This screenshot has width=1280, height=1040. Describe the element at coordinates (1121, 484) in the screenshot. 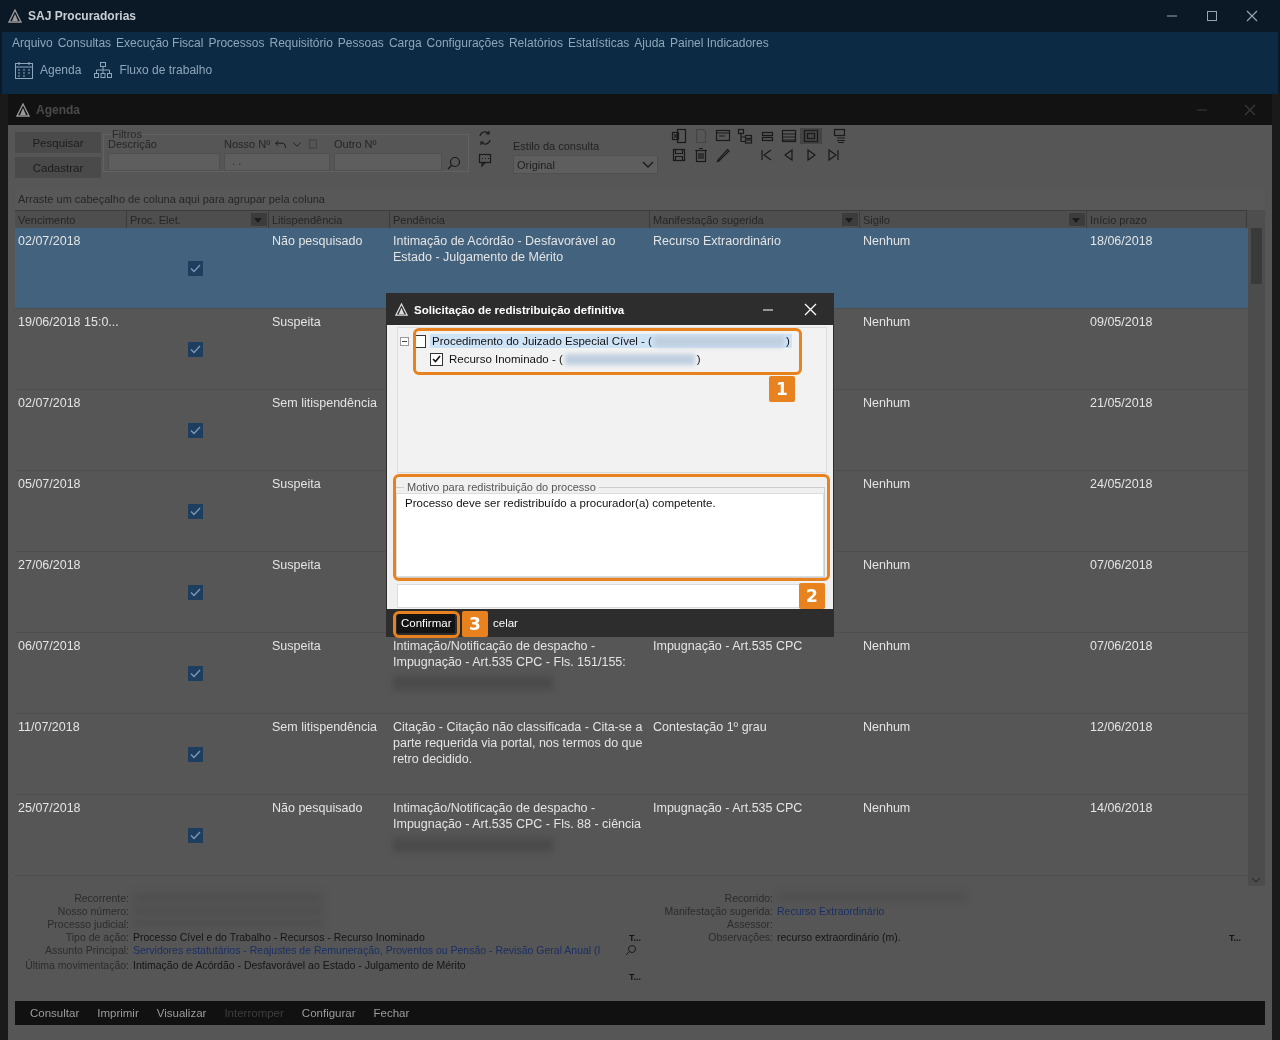

I see `table-cell-text: 24/05/2018` at that location.